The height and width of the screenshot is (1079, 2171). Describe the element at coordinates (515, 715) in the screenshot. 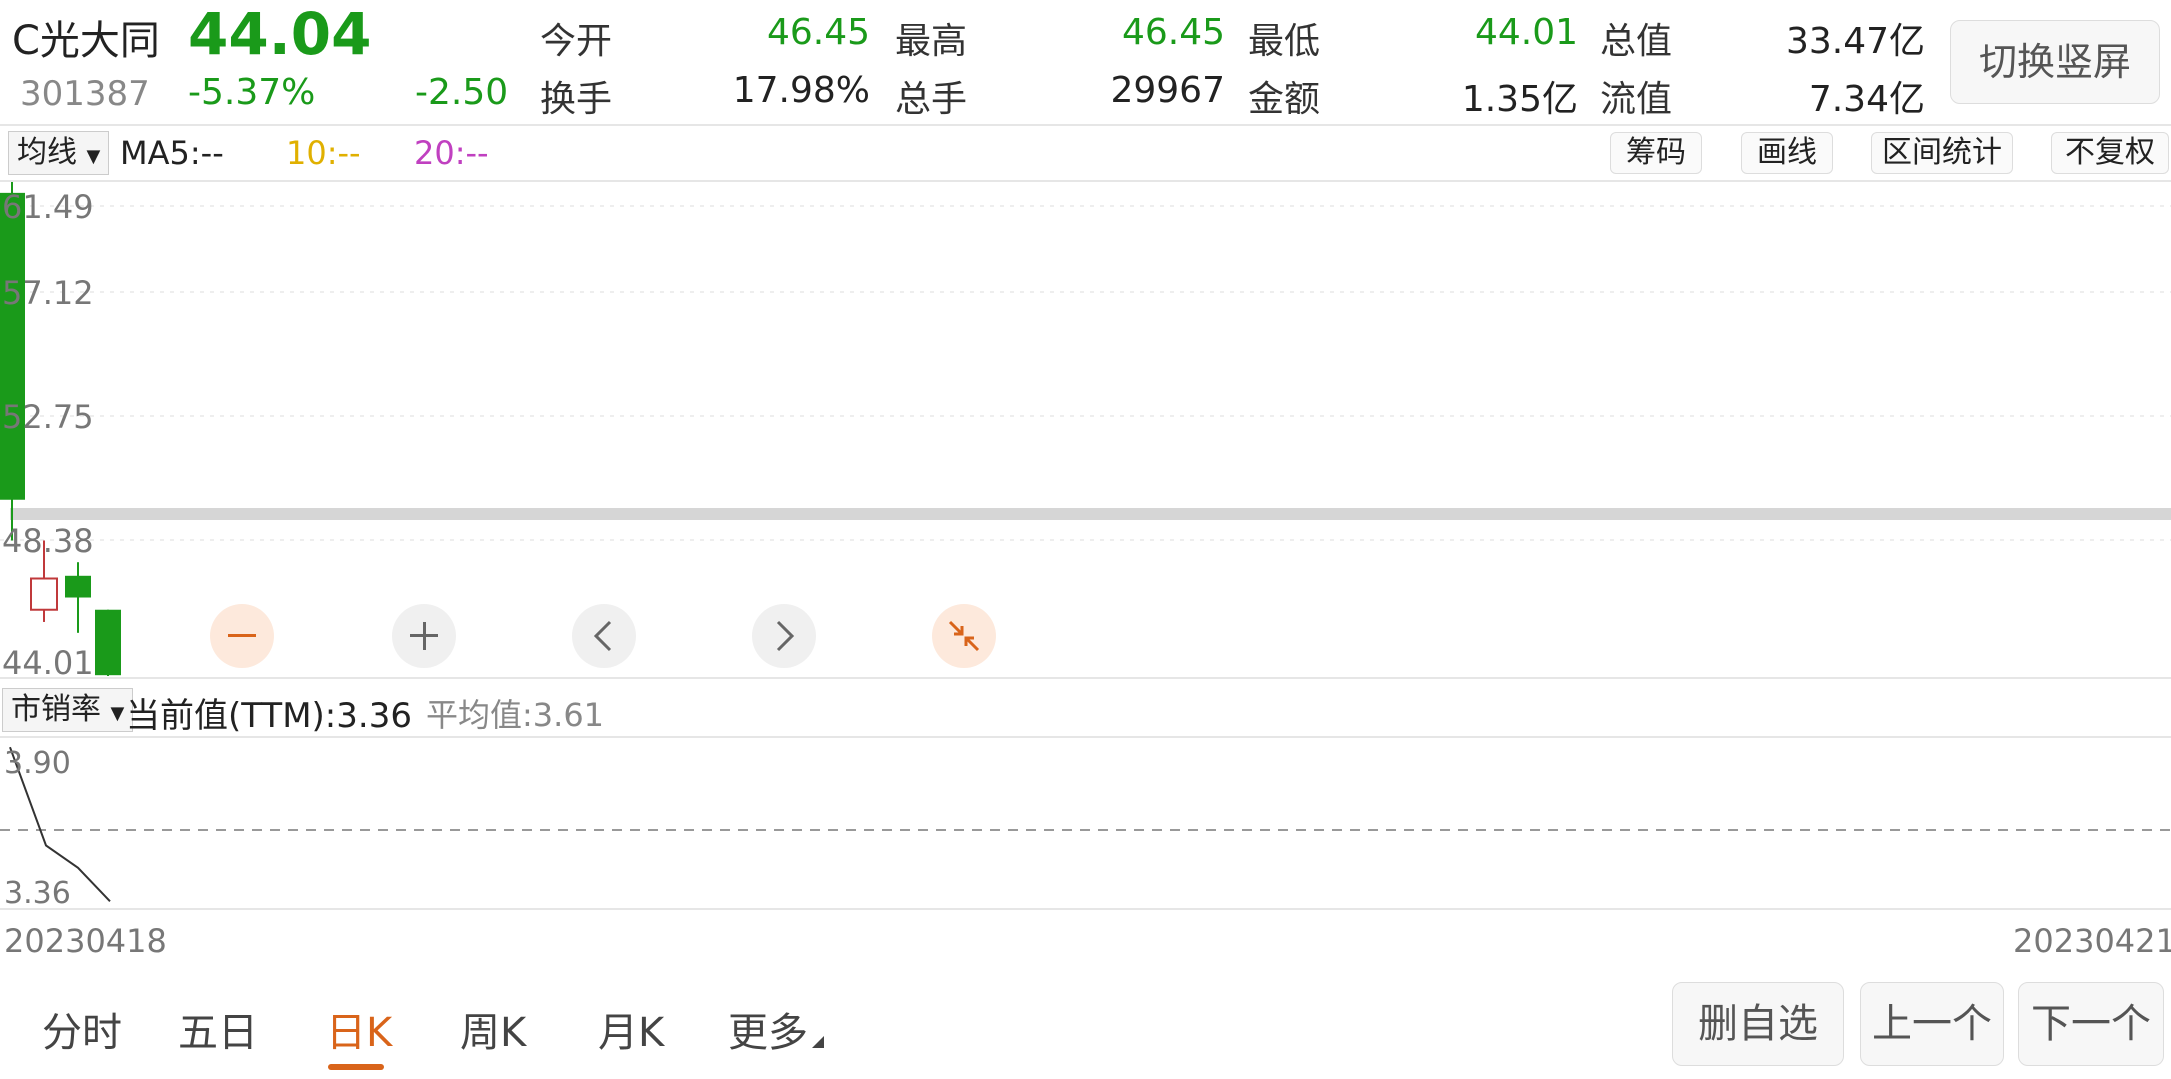

I see `indicator-average-value: 平均值:3.61` at that location.